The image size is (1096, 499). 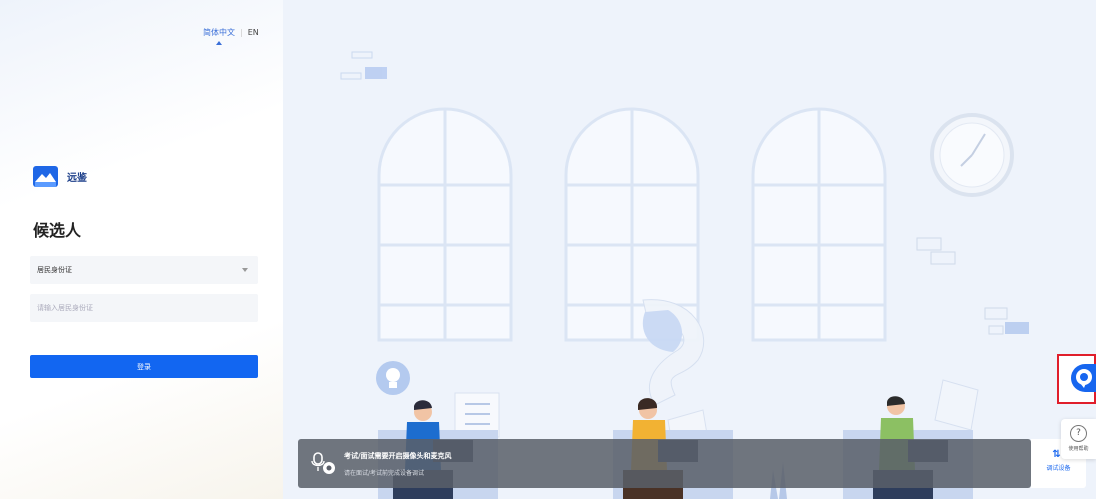 What do you see at coordinates (1058, 468) in the screenshot?
I see `device-test-label: 调试设备` at bounding box center [1058, 468].